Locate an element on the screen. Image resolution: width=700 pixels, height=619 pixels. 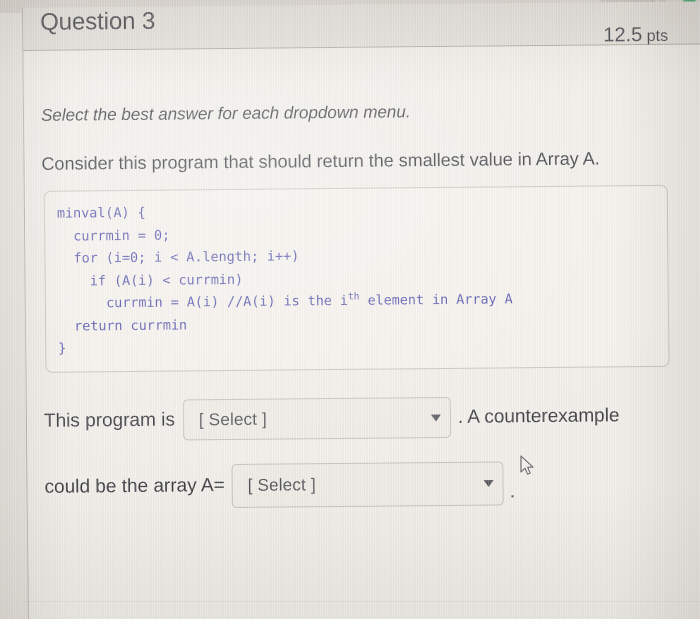
answer-1-lead-text: This program is is located at coordinates (109, 420).